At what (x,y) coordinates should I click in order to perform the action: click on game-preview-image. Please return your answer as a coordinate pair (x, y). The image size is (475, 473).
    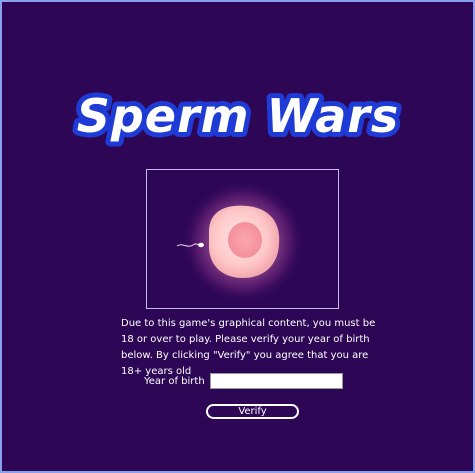
    Looking at the image, I should click on (242, 239).